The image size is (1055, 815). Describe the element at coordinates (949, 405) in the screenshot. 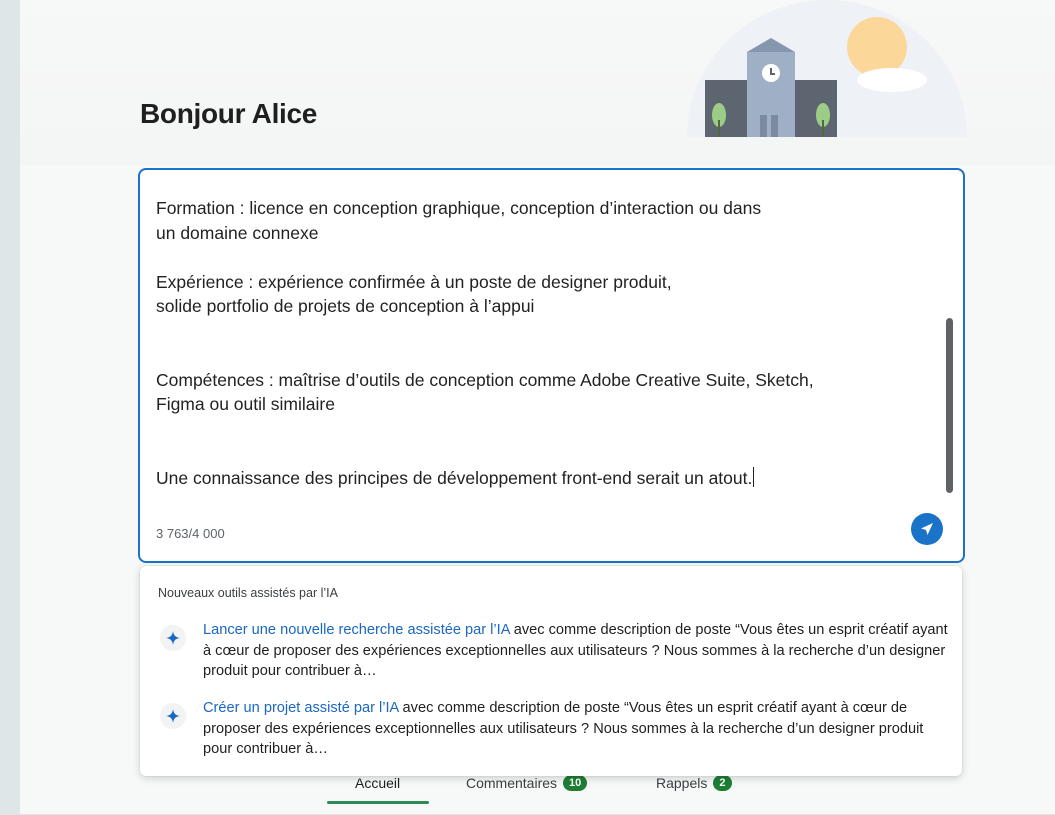

I see `composer-scrollbar` at that location.